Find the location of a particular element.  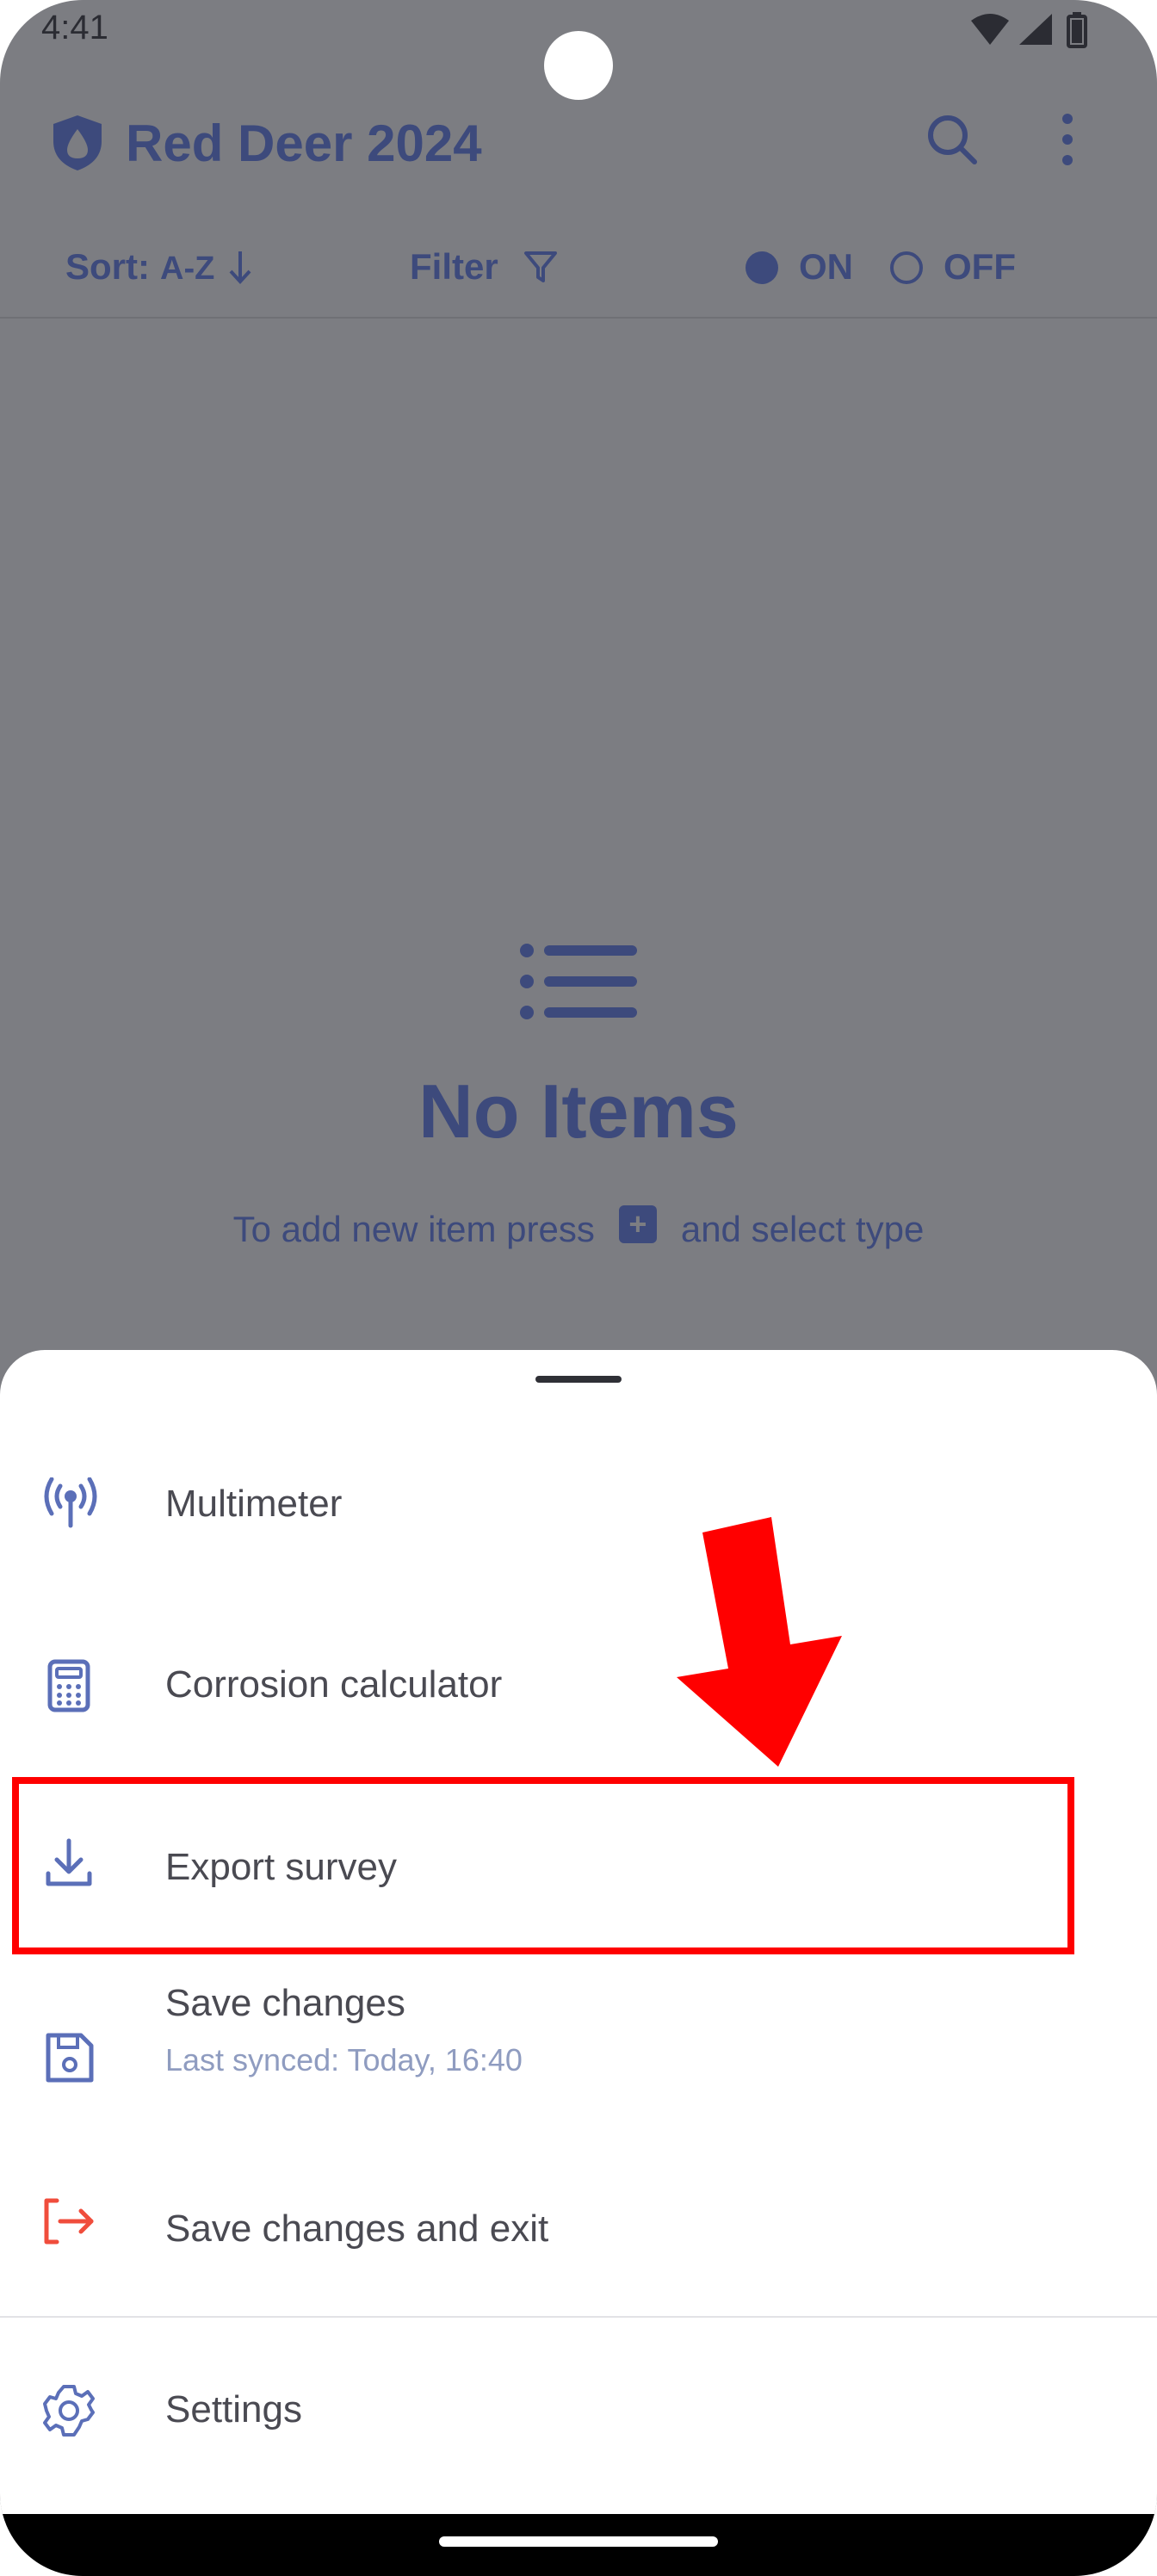

menu-item-label: Save changes and exit is located at coordinates (357, 2229).